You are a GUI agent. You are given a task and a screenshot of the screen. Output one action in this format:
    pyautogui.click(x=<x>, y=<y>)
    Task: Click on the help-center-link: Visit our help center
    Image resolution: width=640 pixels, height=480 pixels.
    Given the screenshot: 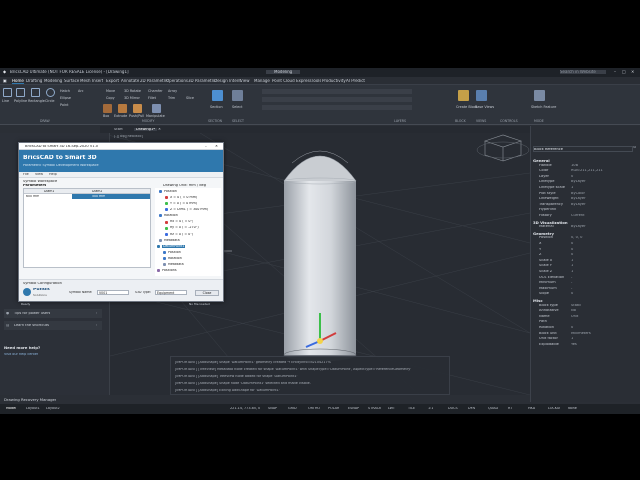 What is the action you would take?
    pyautogui.click(x=21, y=354)
    